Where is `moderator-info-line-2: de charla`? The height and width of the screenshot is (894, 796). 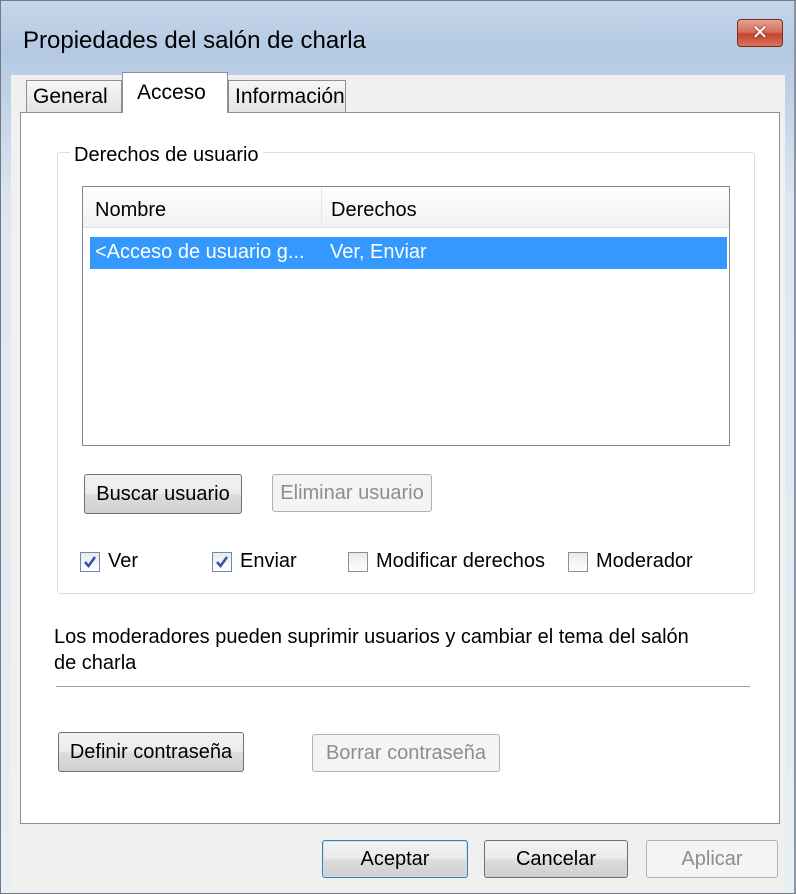
moderator-info-line-2: de charla is located at coordinates (95, 663).